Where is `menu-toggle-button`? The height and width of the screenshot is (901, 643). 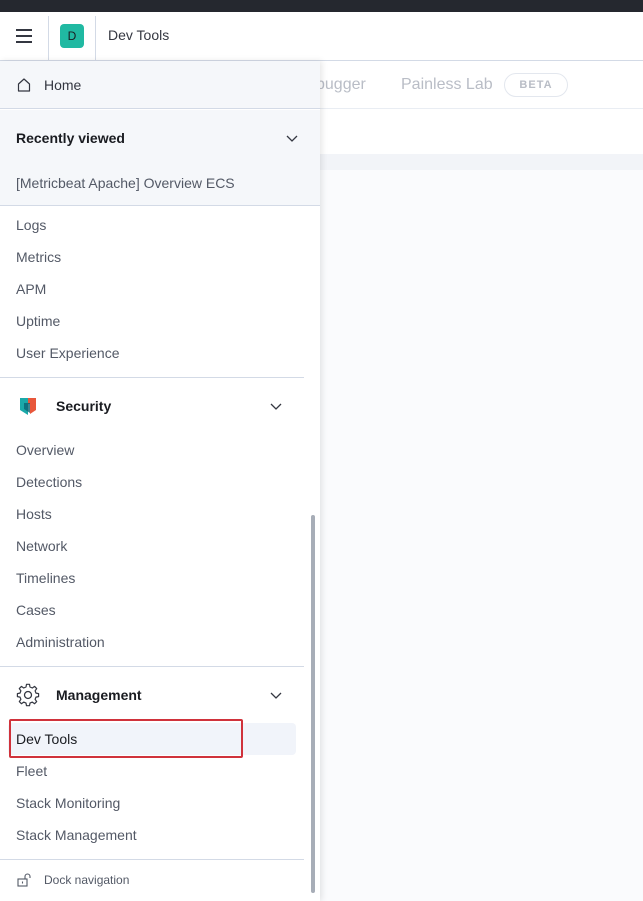 menu-toggle-button is located at coordinates (24, 36).